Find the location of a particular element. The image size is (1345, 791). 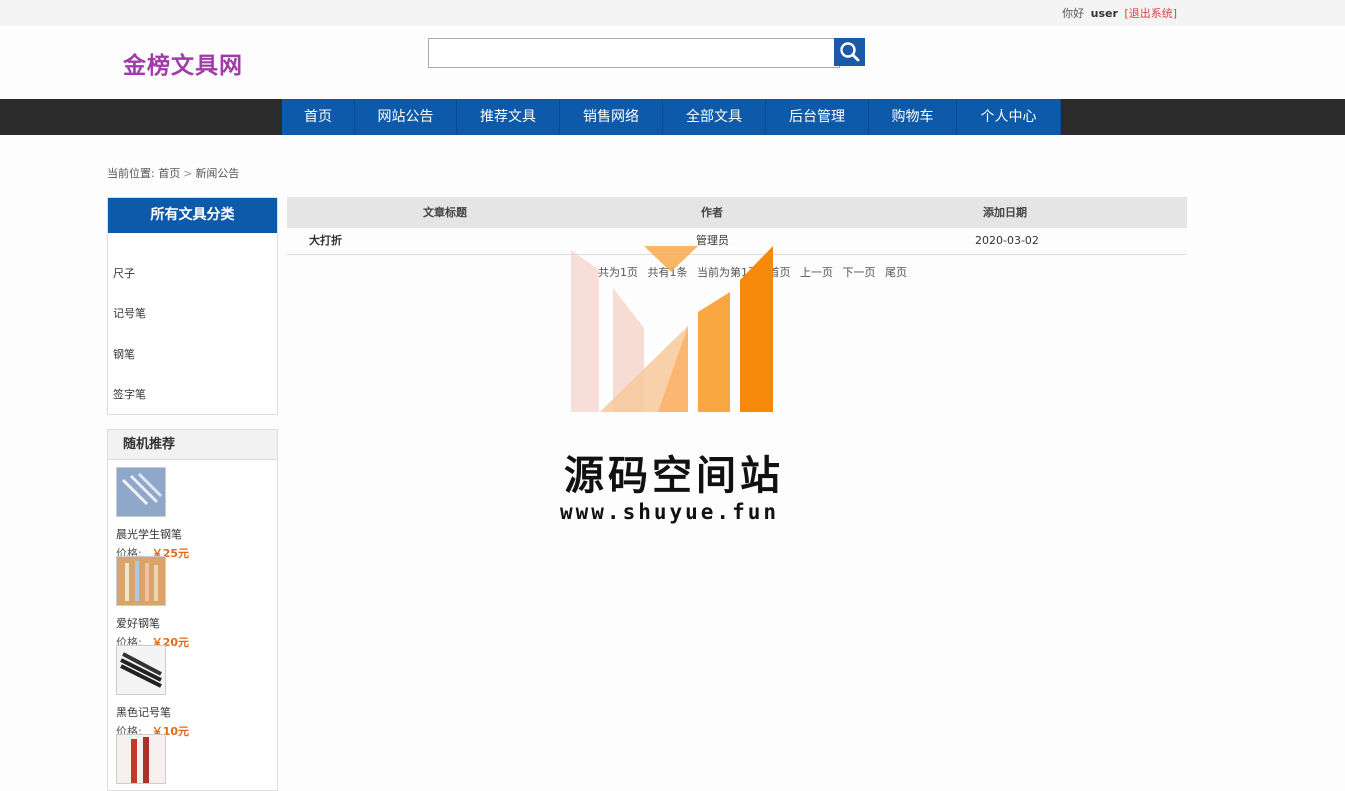

nav-item: 购物车 is located at coordinates (913, 117).